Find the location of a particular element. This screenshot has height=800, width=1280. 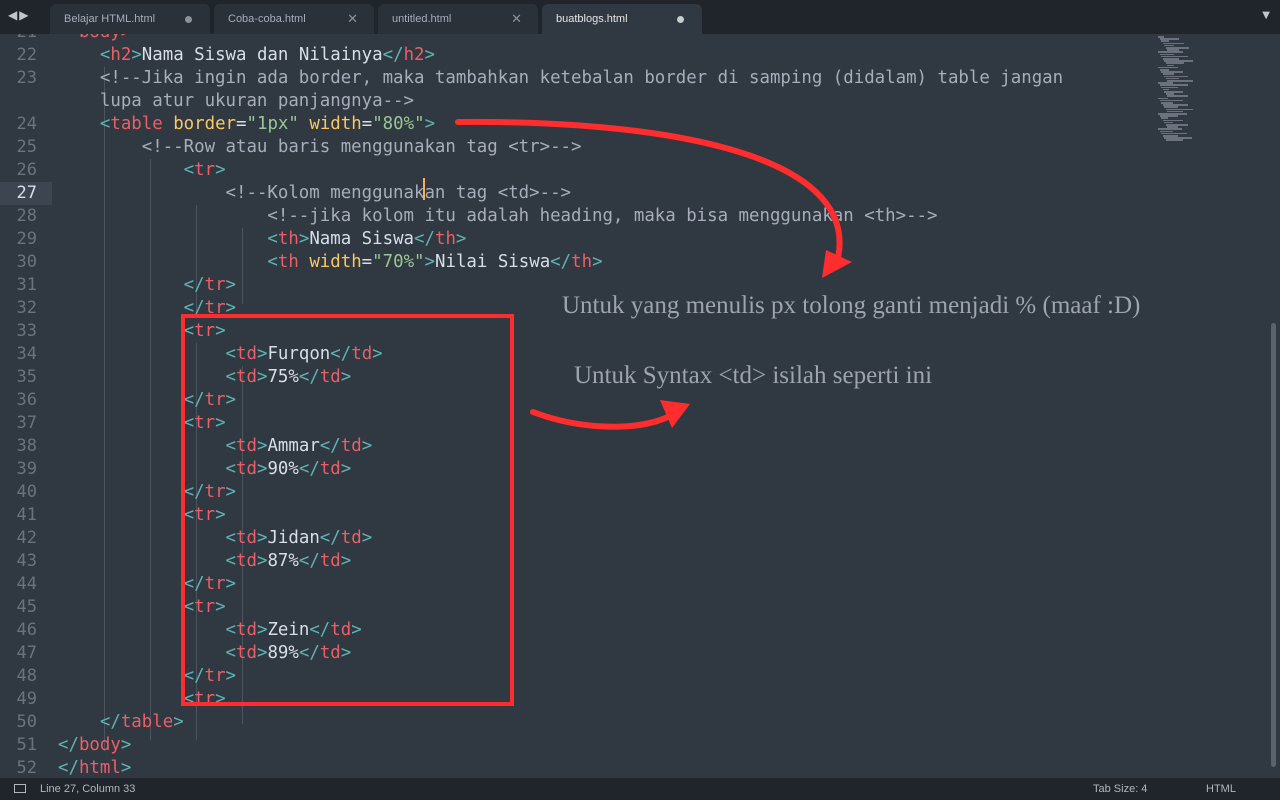

line-number: 30 is located at coordinates (26, 262).